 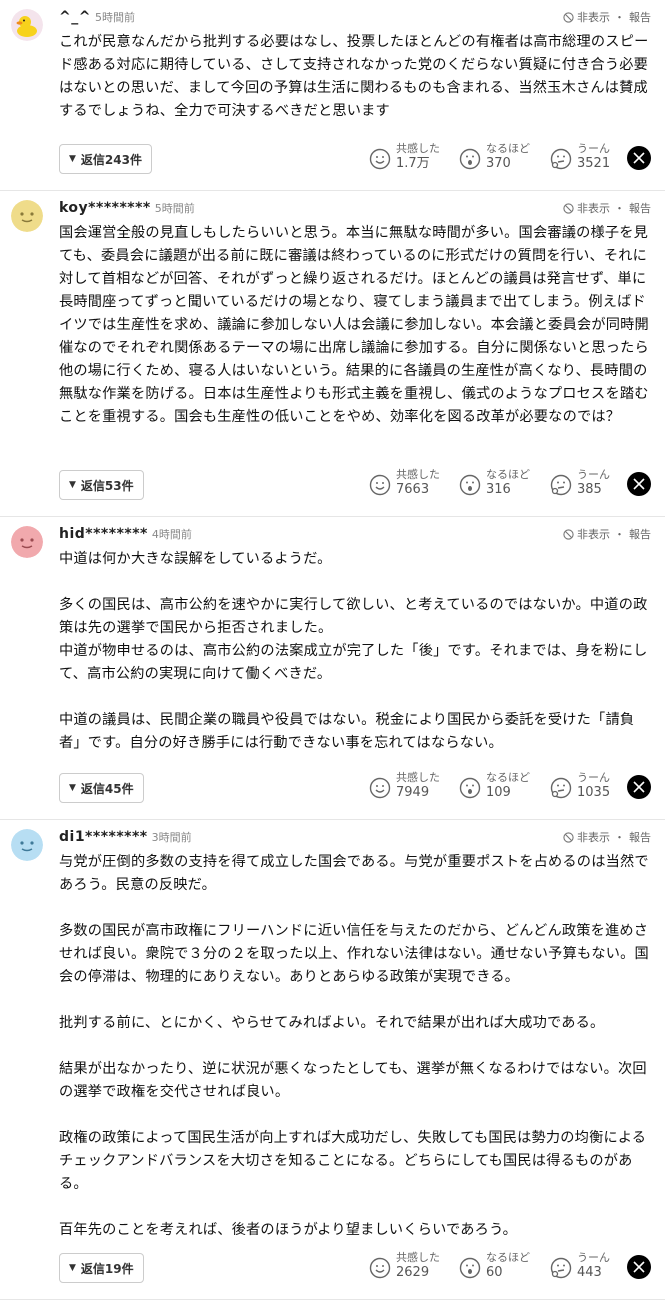 I want to click on insight-count: 109, so click(x=498, y=792).